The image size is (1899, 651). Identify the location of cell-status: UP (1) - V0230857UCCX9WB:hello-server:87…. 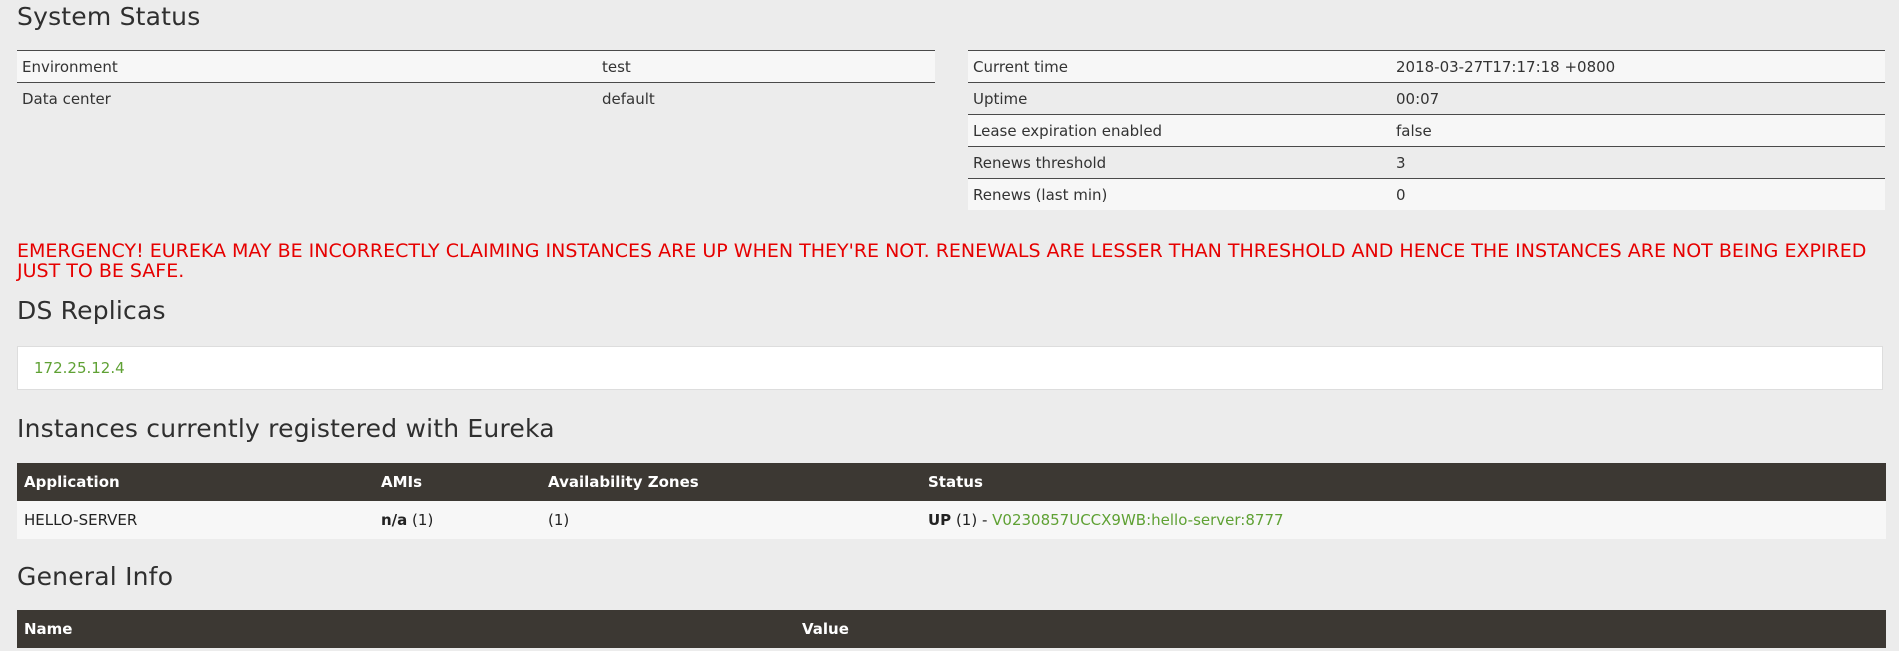
(1403, 520).